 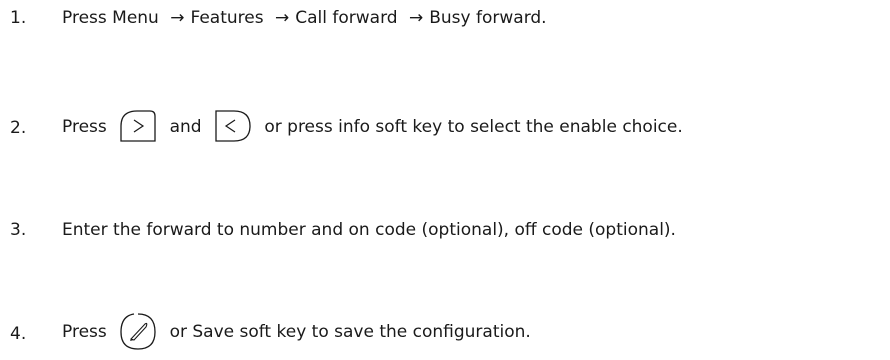 I want to click on ok-checkmark-key-icon, so click(x=138, y=332).